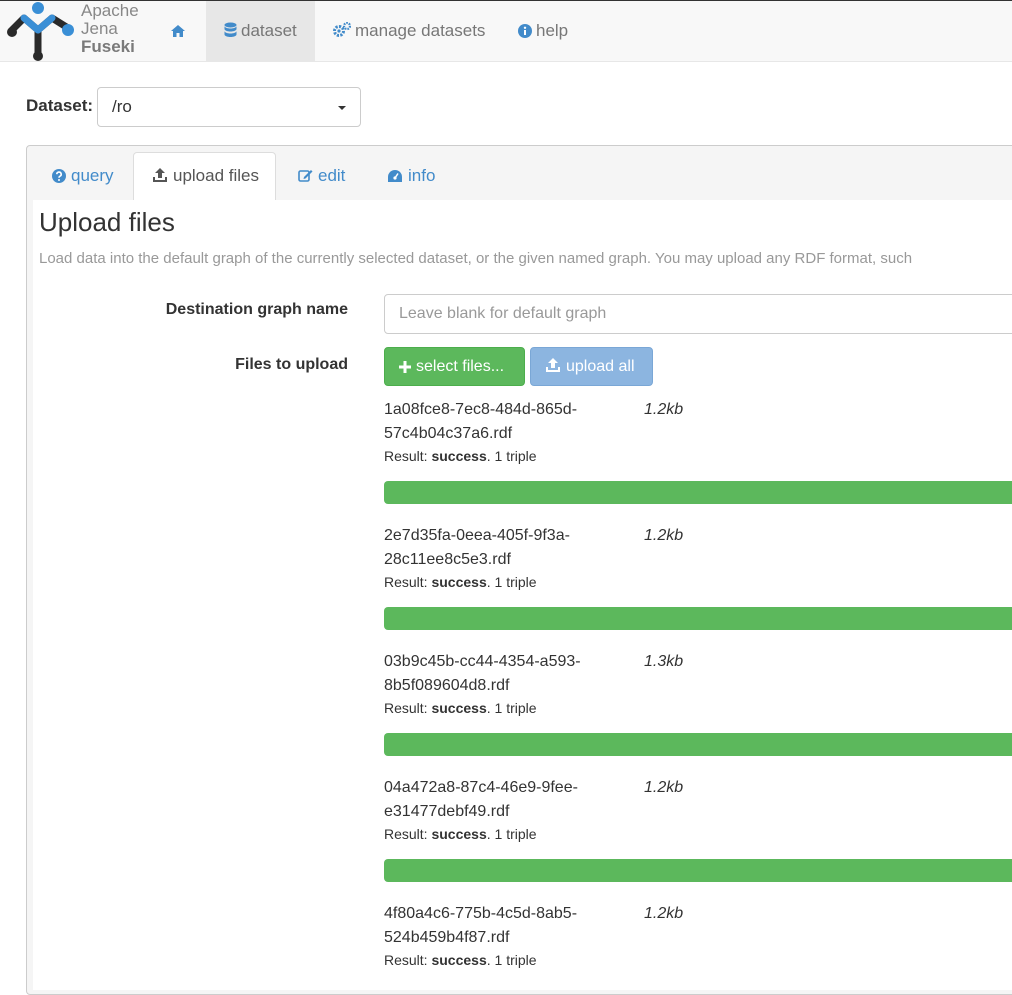  I want to click on destination-graph-label: Destination graph name, so click(256, 309).